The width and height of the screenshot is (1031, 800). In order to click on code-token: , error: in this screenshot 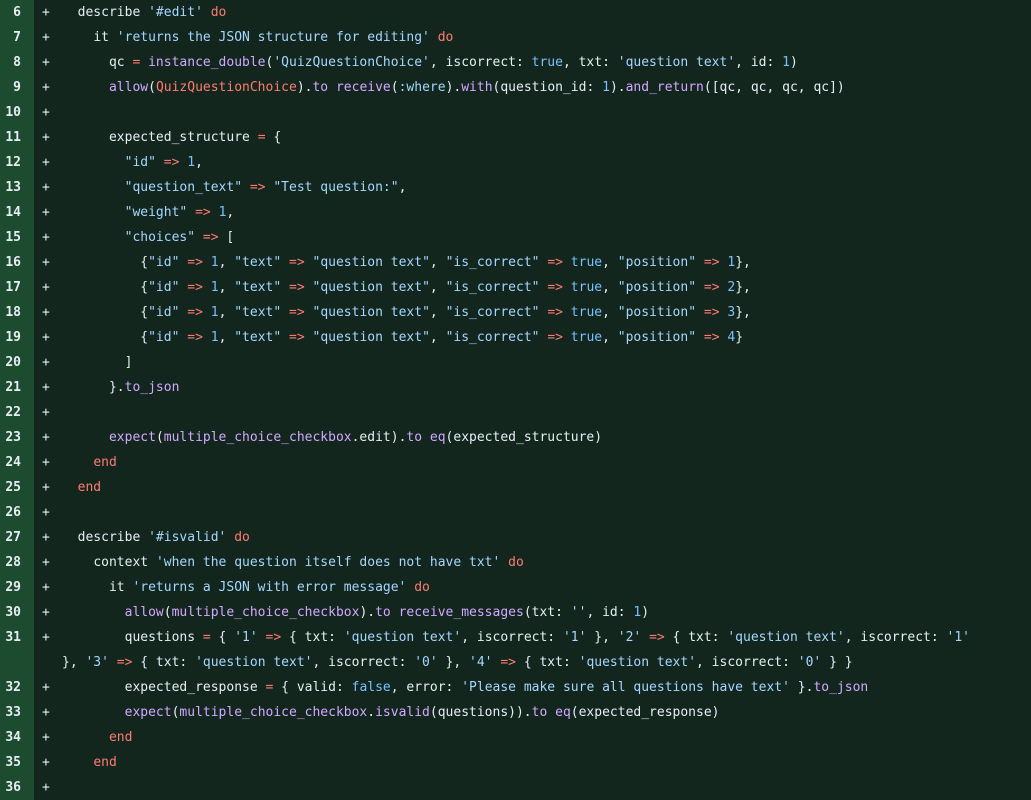, I will do `click(426, 687)`.